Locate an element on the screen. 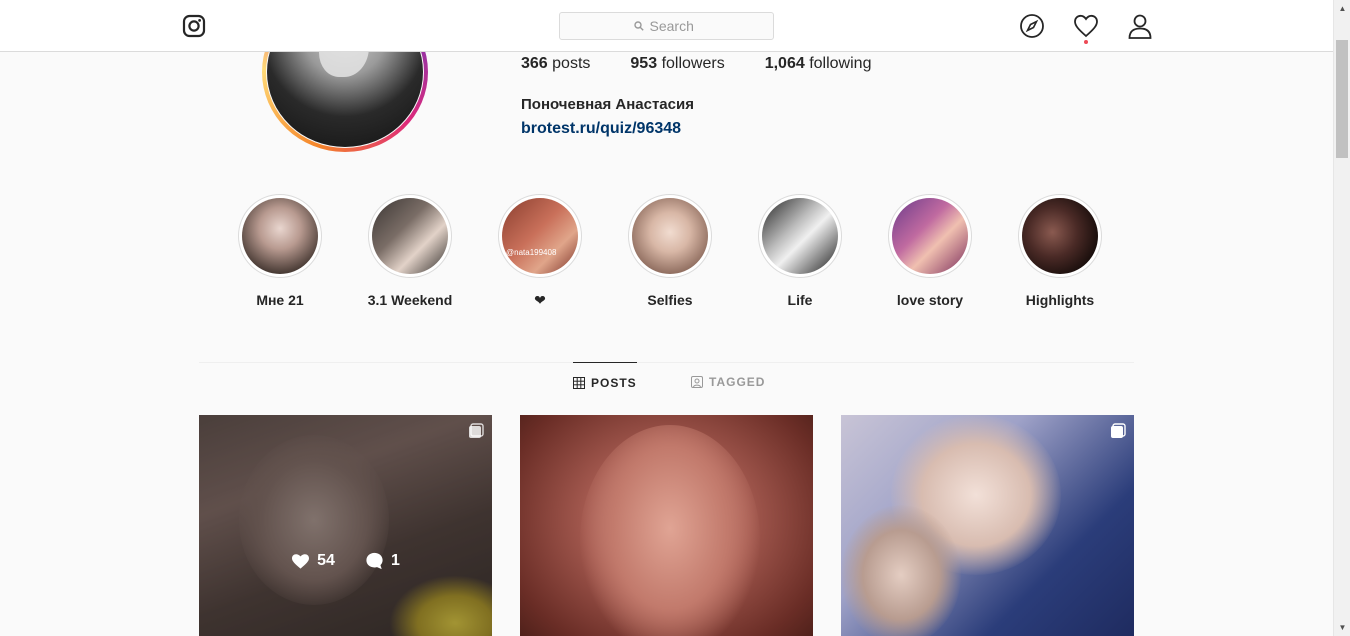 The width and height of the screenshot is (1350, 636). bio-link: brotest.ru/quiz/96348 is located at coordinates (601, 129).